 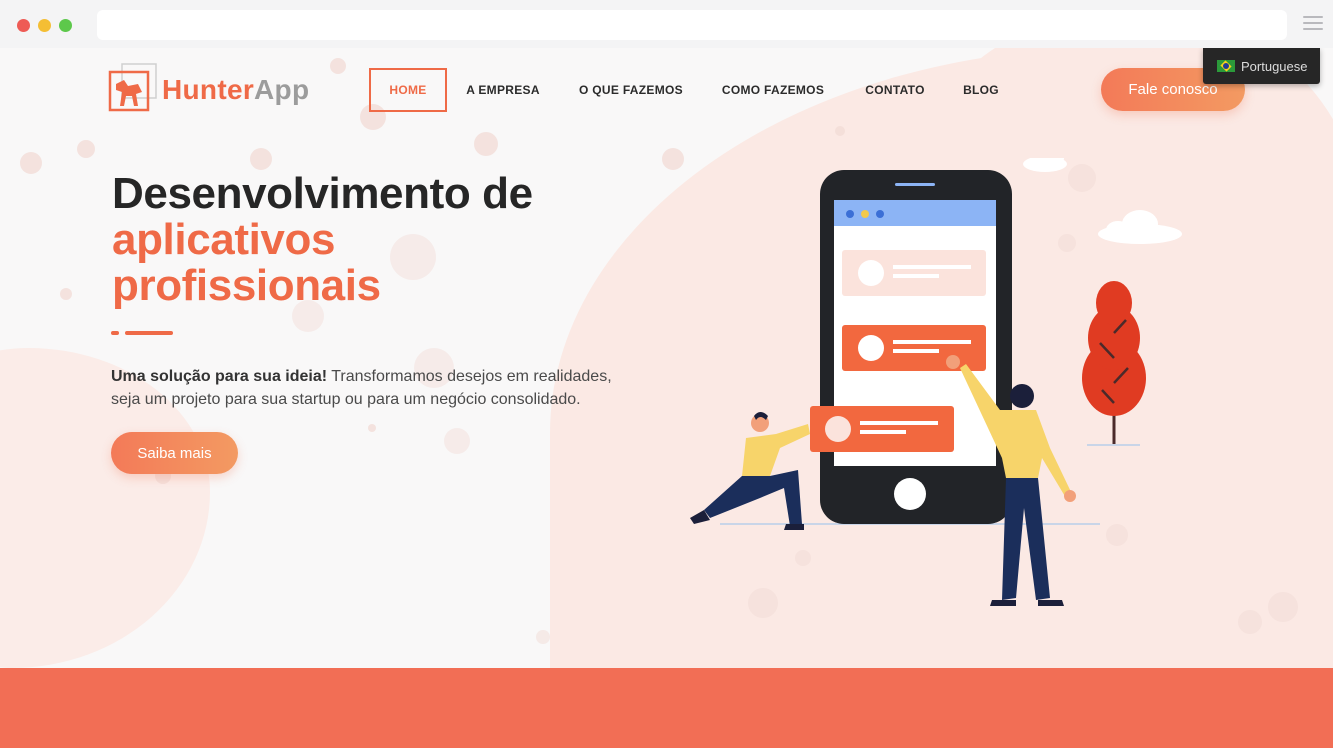 I want to click on nav-item-contato: CONTATO, so click(x=895, y=90).